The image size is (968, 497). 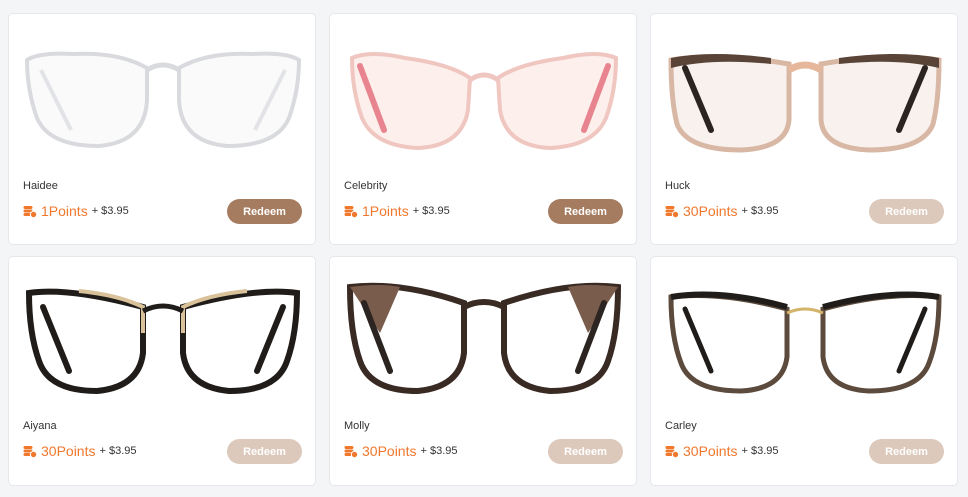 What do you see at coordinates (40, 186) in the screenshot?
I see `product-name: Haidee` at bounding box center [40, 186].